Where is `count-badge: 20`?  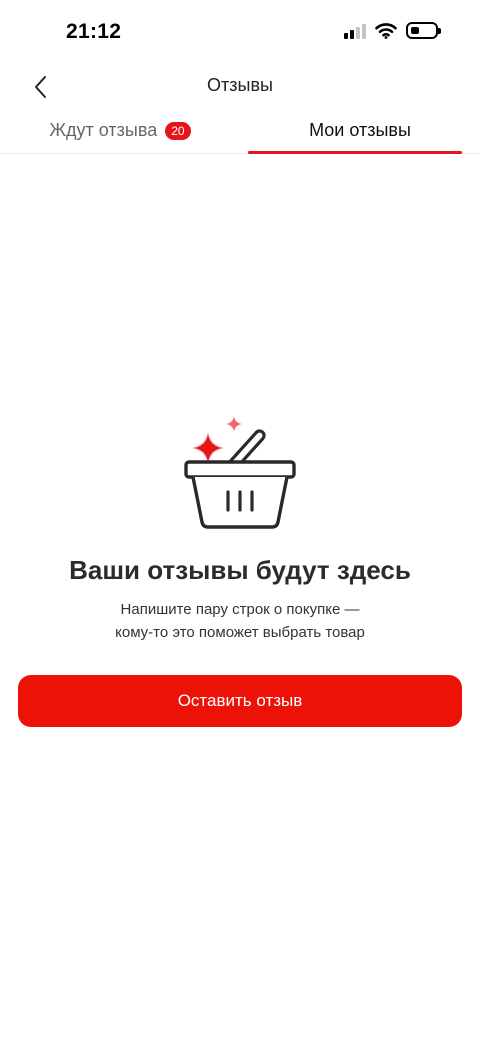 count-badge: 20 is located at coordinates (178, 130).